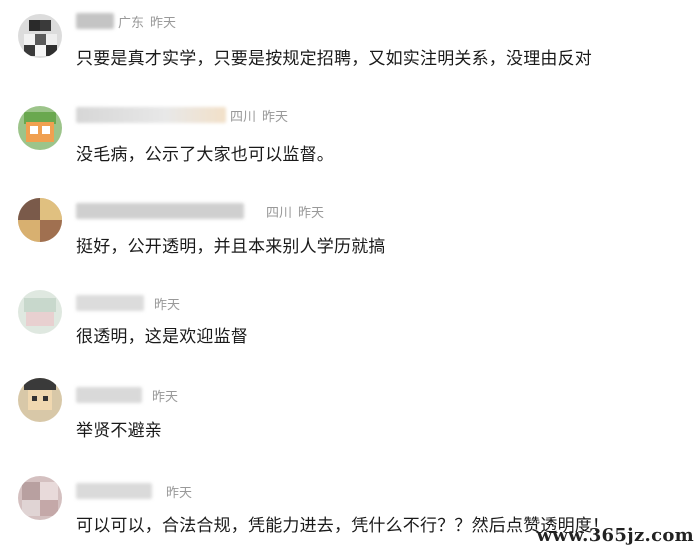  What do you see at coordinates (343, 526) in the screenshot?
I see `comment-text: 可以可以，合法合规，凭能力进去，凭什么不行？？然后点赞透明度！` at bounding box center [343, 526].